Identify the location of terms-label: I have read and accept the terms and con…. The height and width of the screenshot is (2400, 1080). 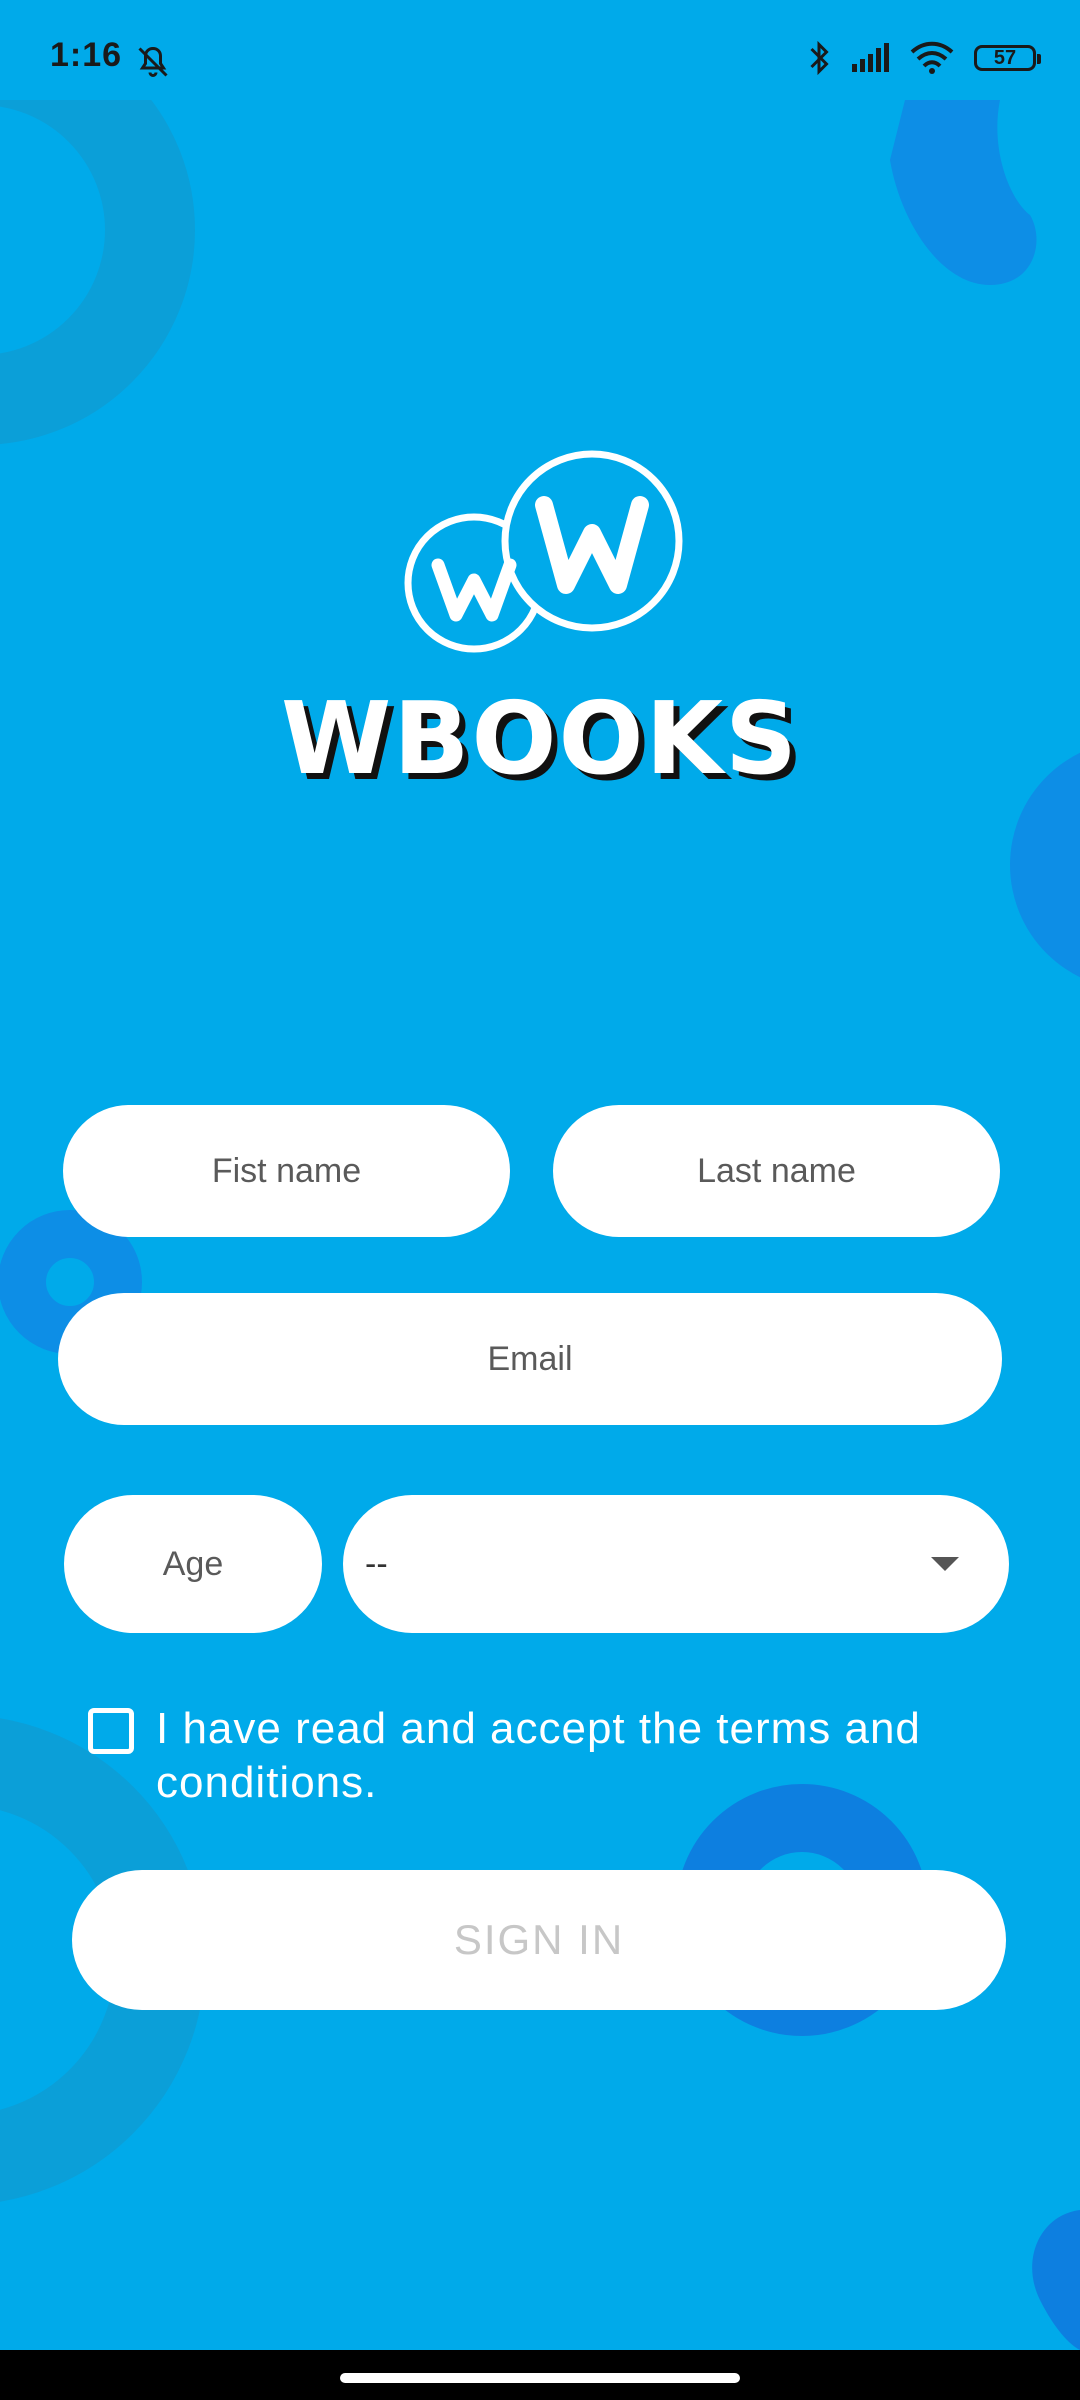
(538, 1755).